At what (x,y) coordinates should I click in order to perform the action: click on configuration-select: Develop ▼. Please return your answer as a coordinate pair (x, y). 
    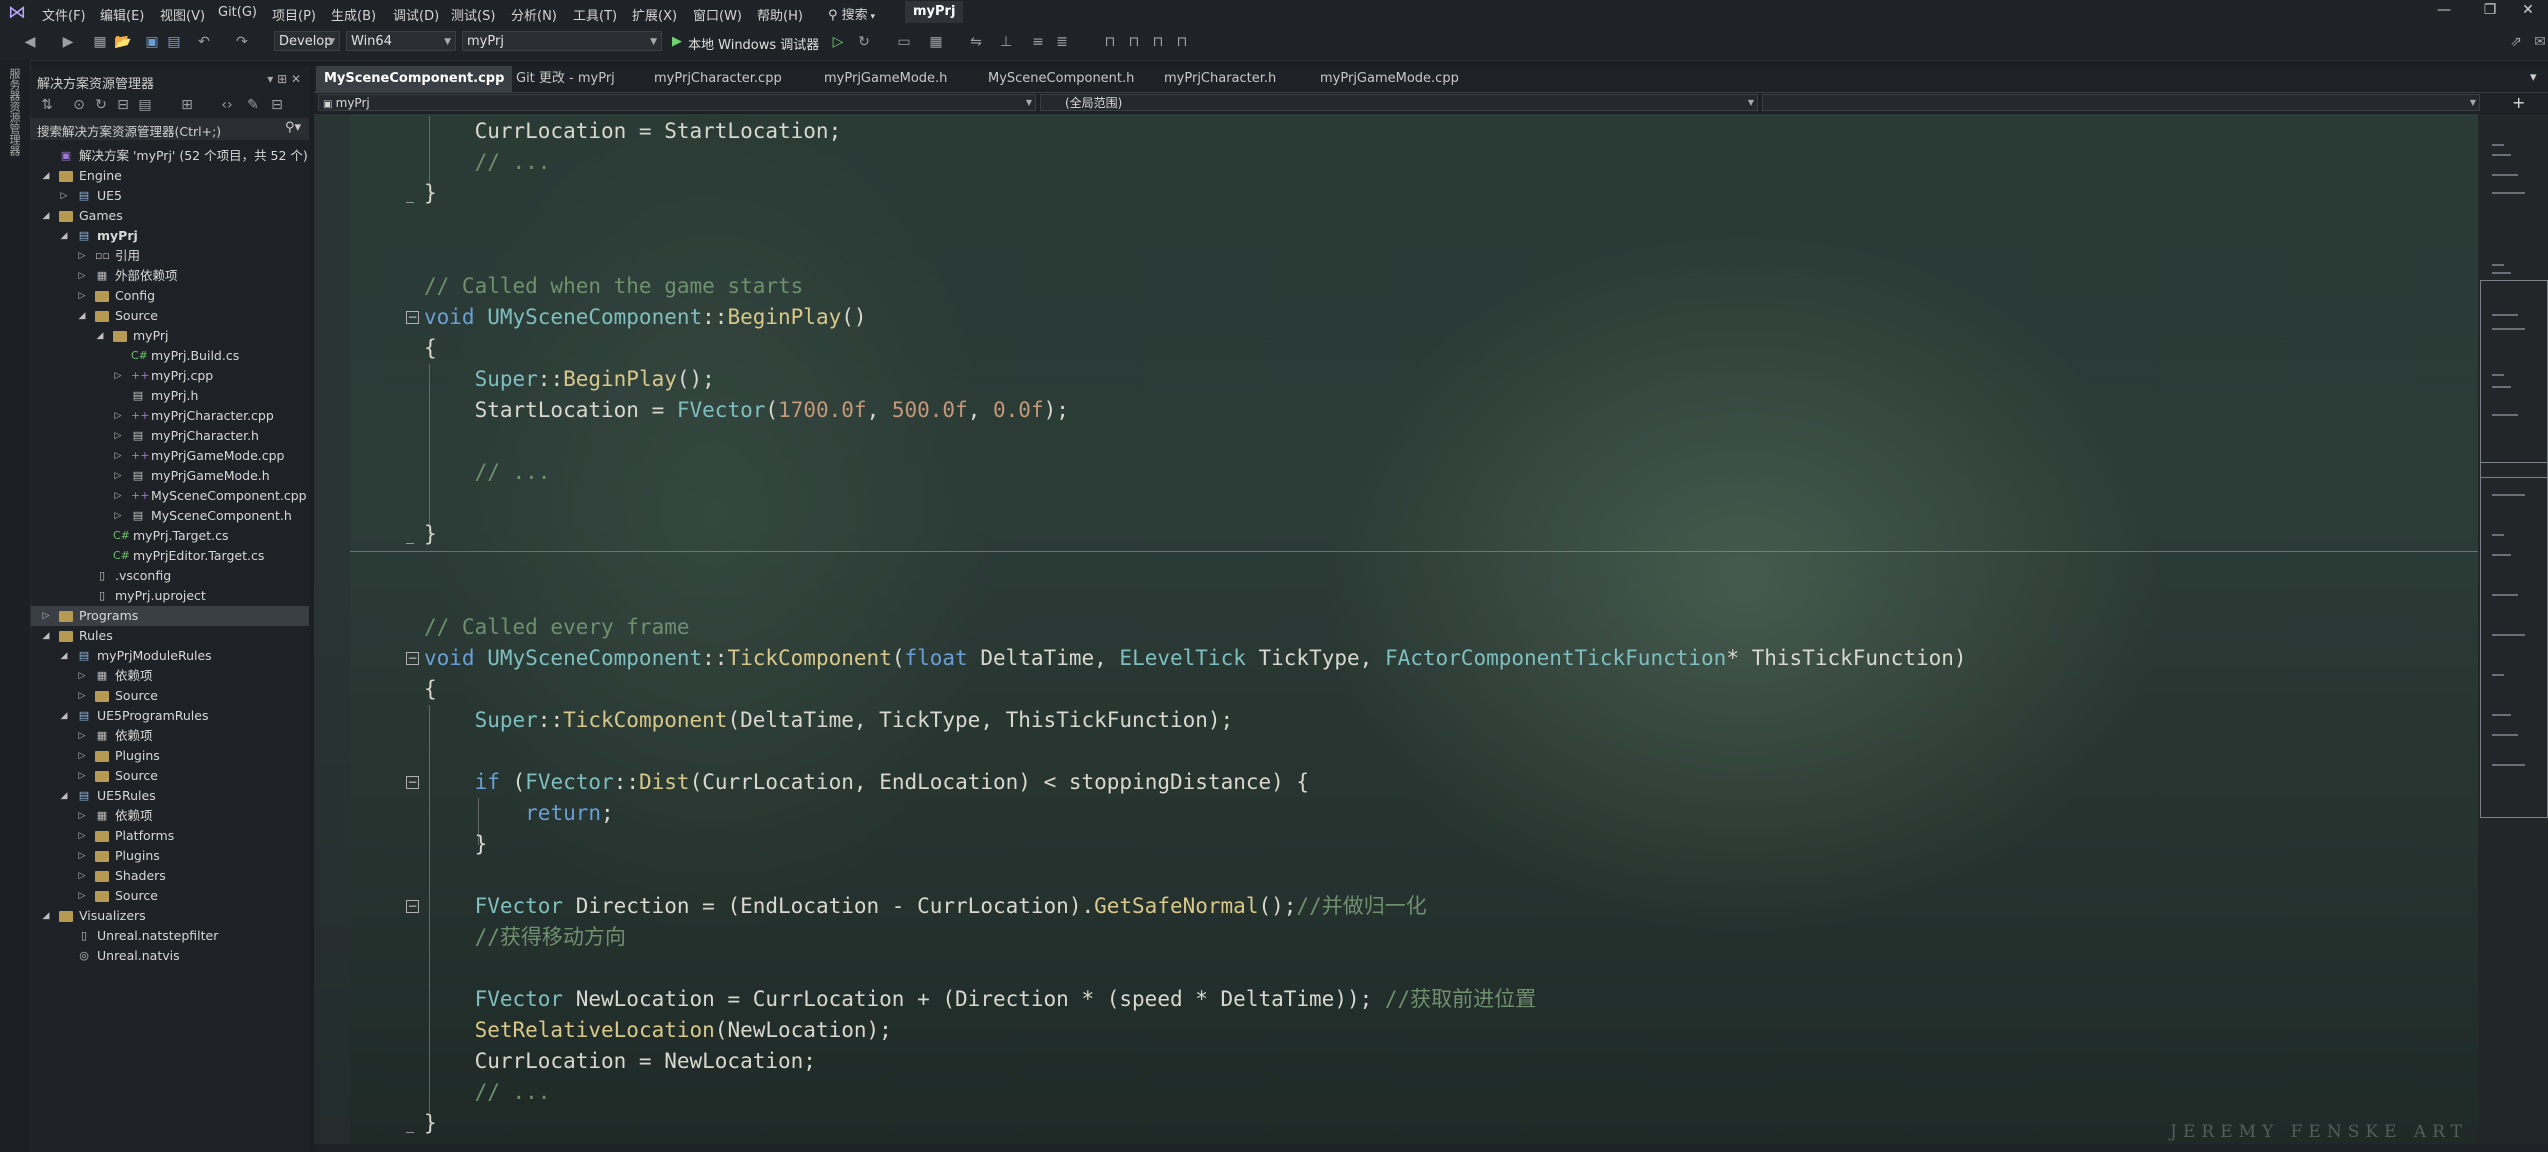
    Looking at the image, I should click on (307, 41).